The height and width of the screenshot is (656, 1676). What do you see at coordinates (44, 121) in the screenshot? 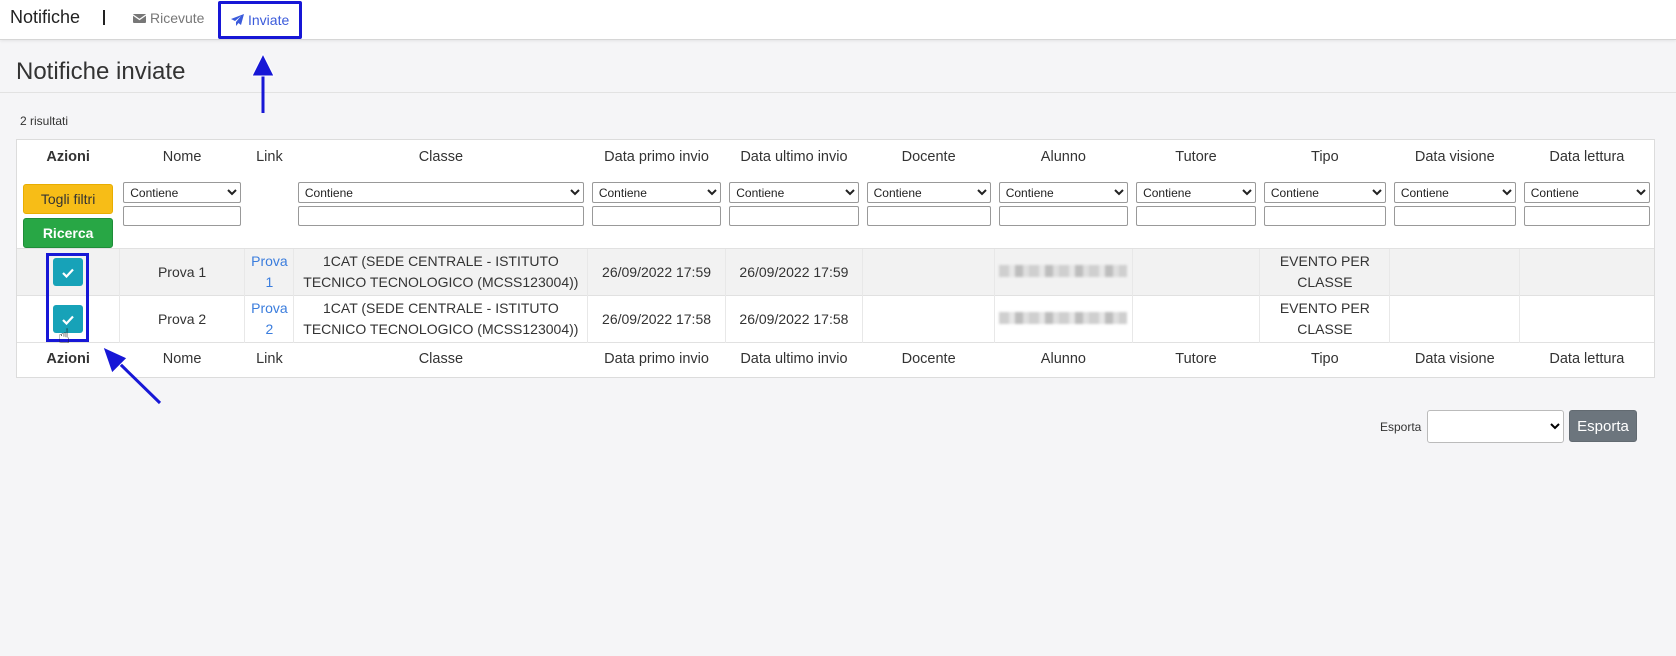
I see `result-count: 2 risultati` at bounding box center [44, 121].